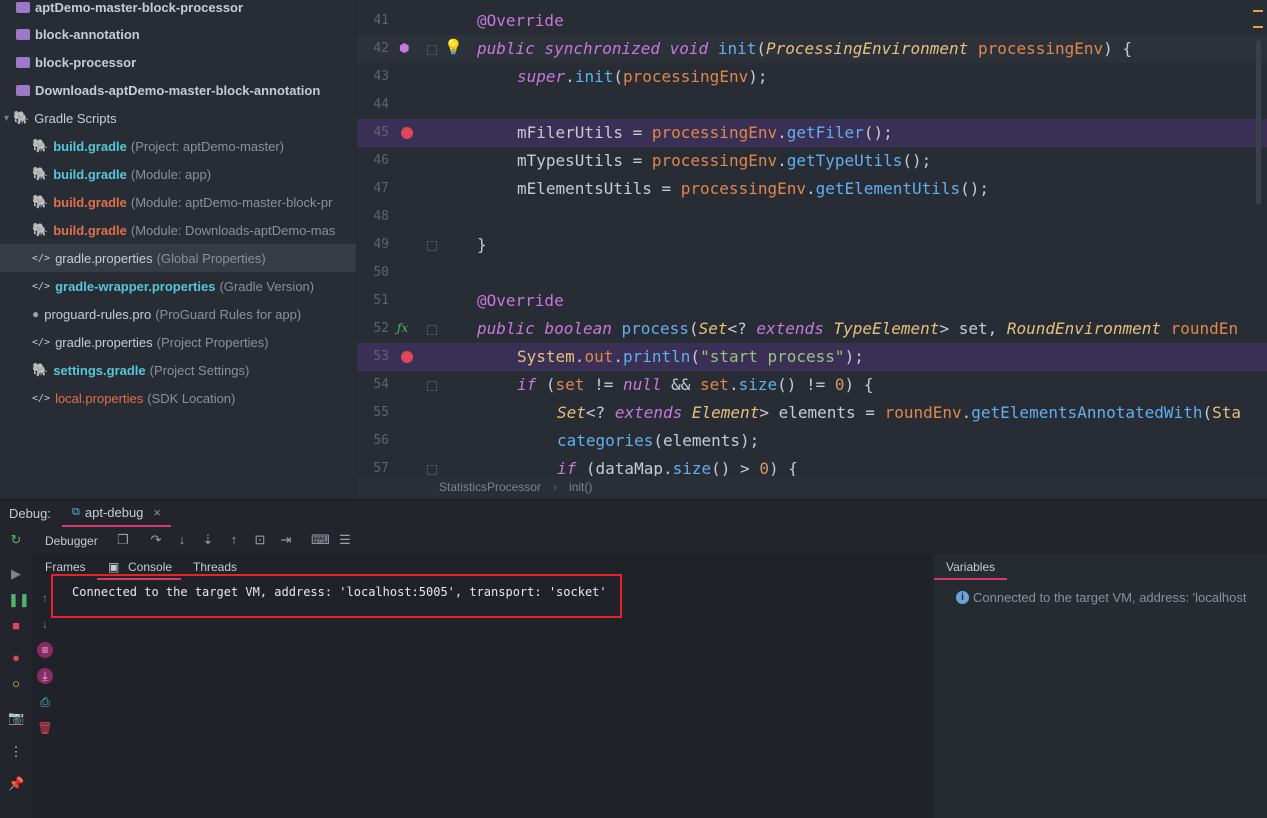 The width and height of the screenshot is (1267, 818). I want to click on tab-frames: Frames, so click(65, 567).